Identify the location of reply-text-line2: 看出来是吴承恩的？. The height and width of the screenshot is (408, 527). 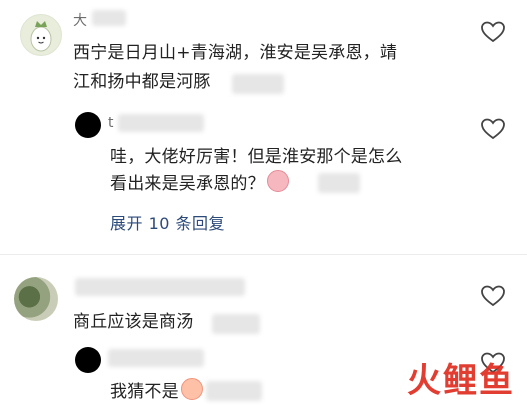
(200, 183).